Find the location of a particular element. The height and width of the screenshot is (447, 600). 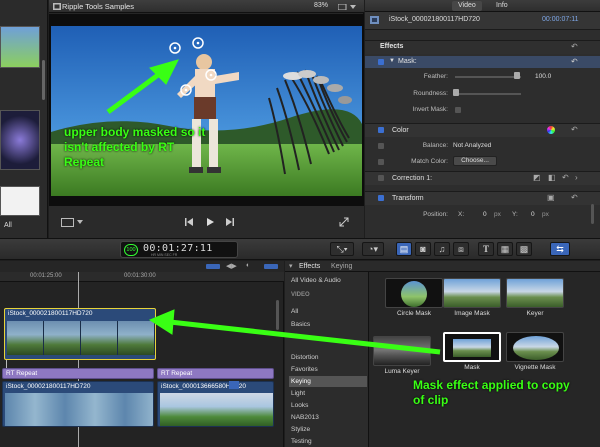

annotation-bottom: Mask effect applied to copy of clip is located at coordinates (491, 392).